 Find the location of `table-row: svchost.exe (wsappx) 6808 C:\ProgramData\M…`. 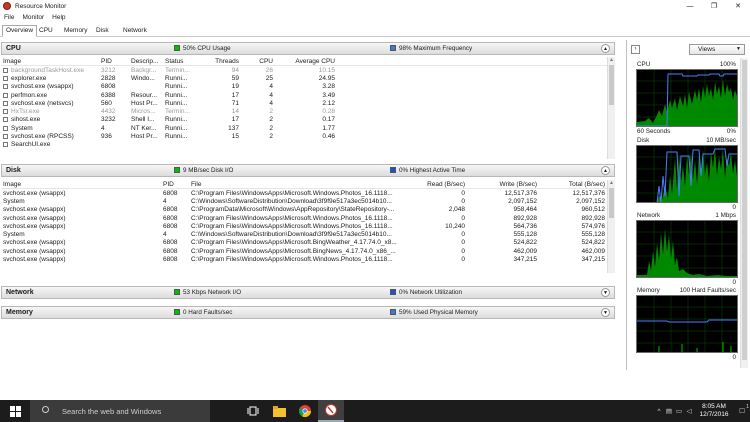

table-row: svchost.exe (wsappx) 6808 C:\ProgramData\M… is located at coordinates (304, 210).